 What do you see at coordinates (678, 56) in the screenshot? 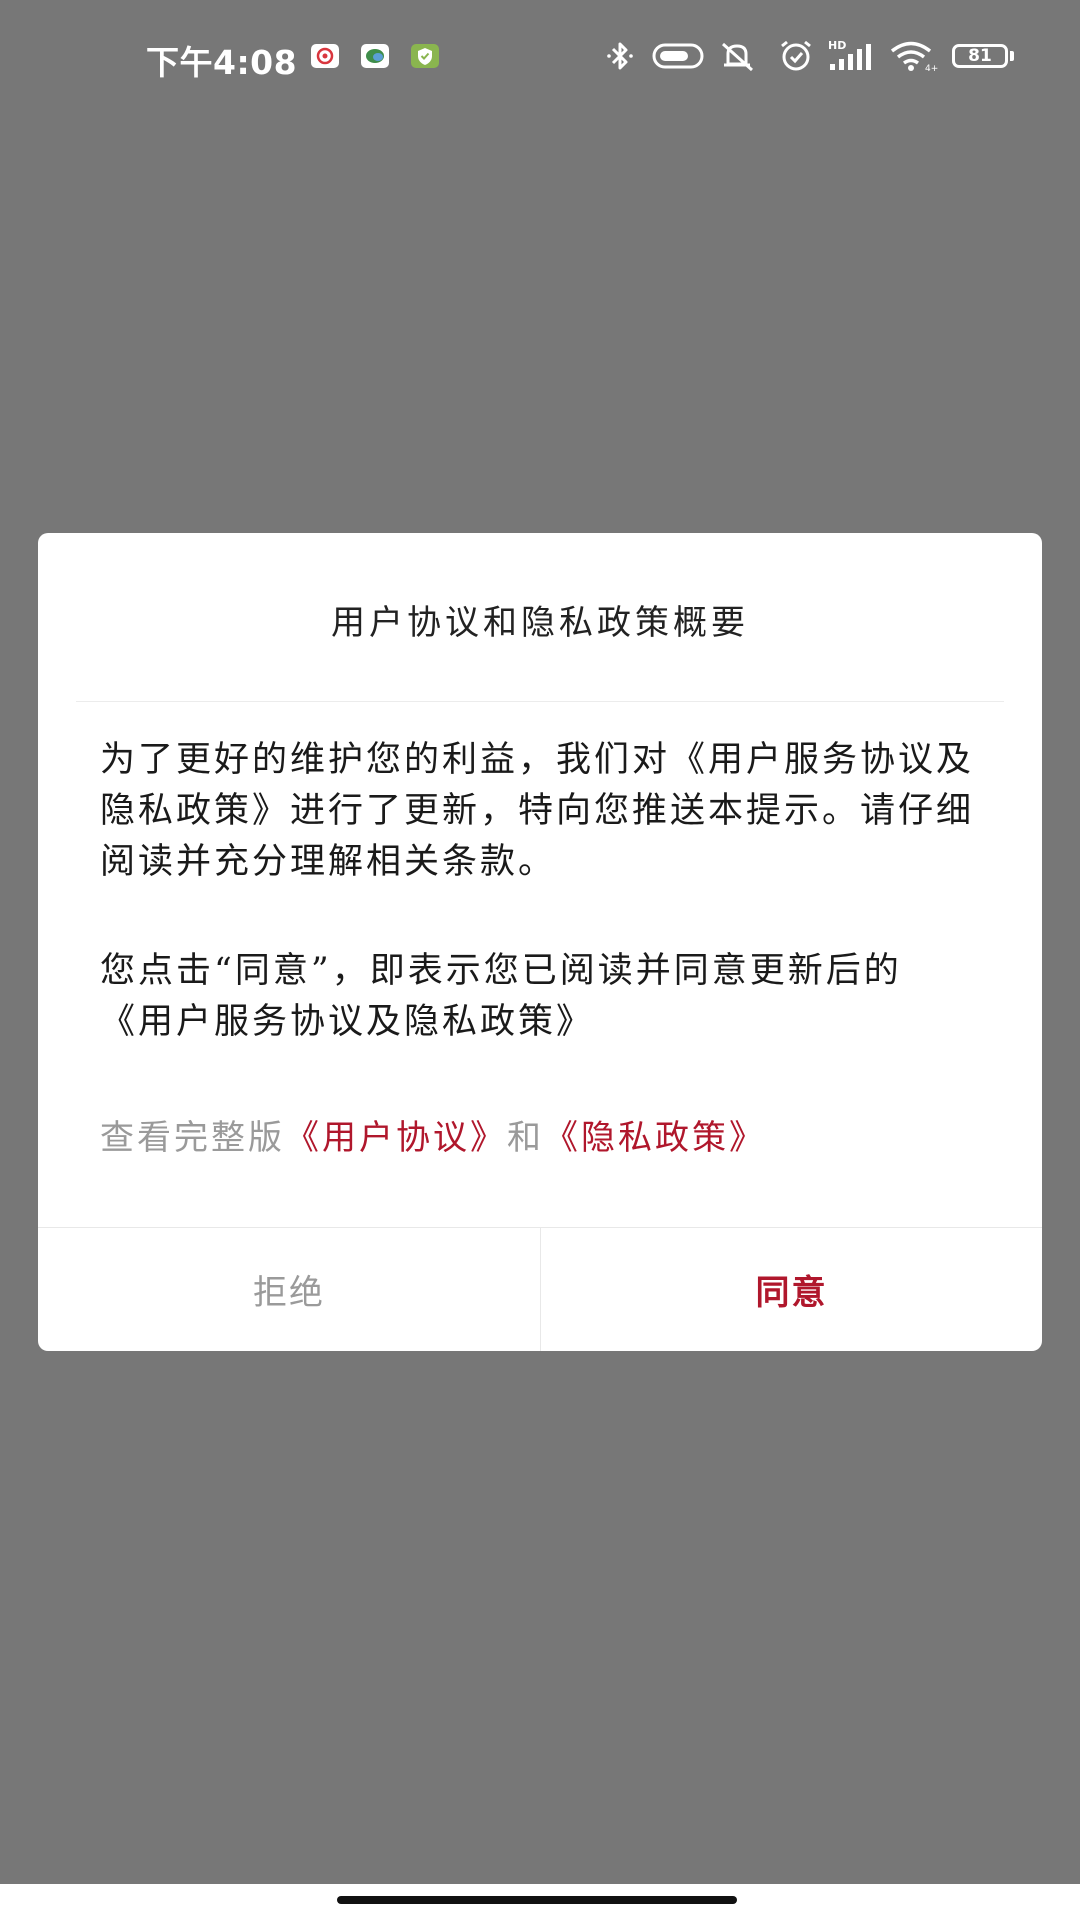
I see `vpn-icon` at bounding box center [678, 56].